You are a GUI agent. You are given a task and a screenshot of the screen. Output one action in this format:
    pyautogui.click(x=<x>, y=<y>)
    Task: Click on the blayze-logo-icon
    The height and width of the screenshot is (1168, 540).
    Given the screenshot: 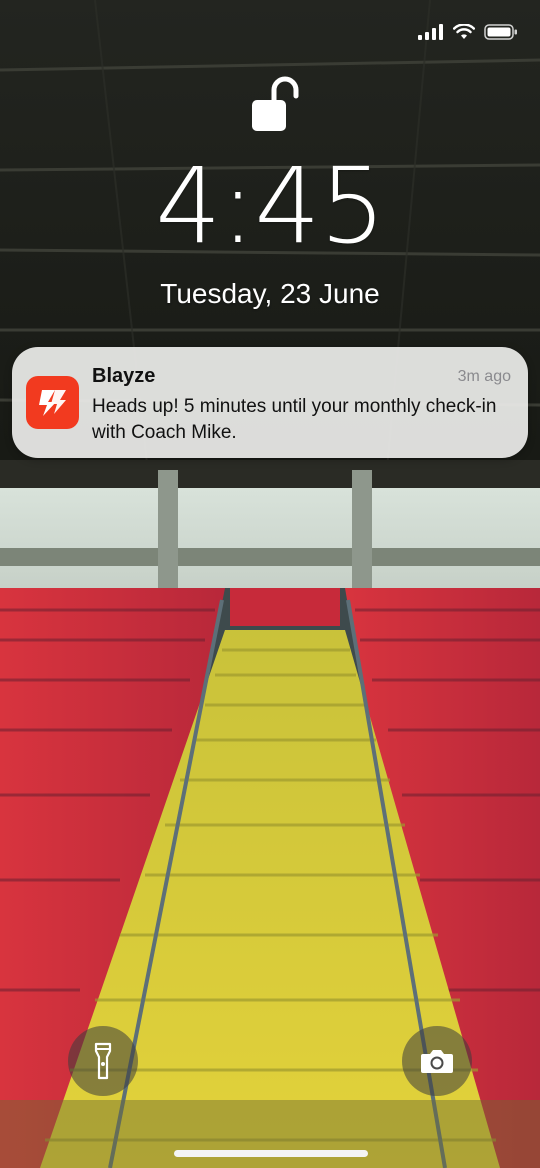 What is the action you would take?
    pyautogui.click(x=52, y=402)
    